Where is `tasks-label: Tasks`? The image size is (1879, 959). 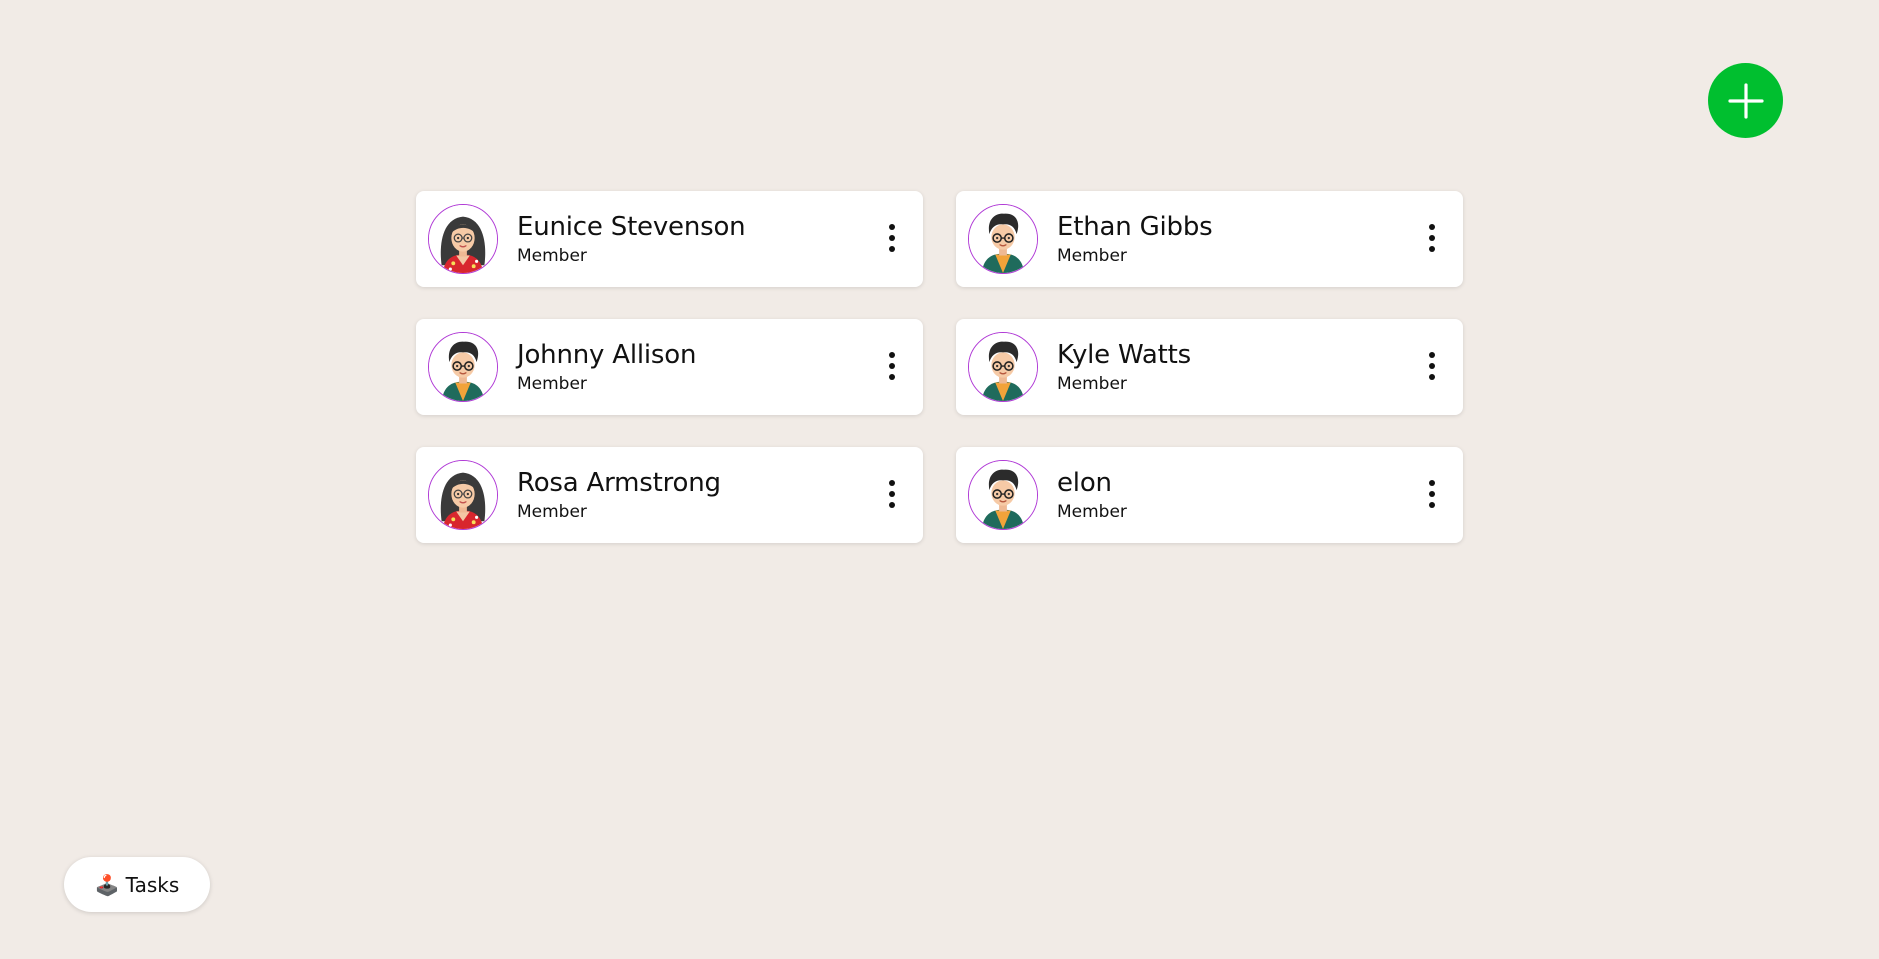 tasks-label: Tasks is located at coordinates (152, 884).